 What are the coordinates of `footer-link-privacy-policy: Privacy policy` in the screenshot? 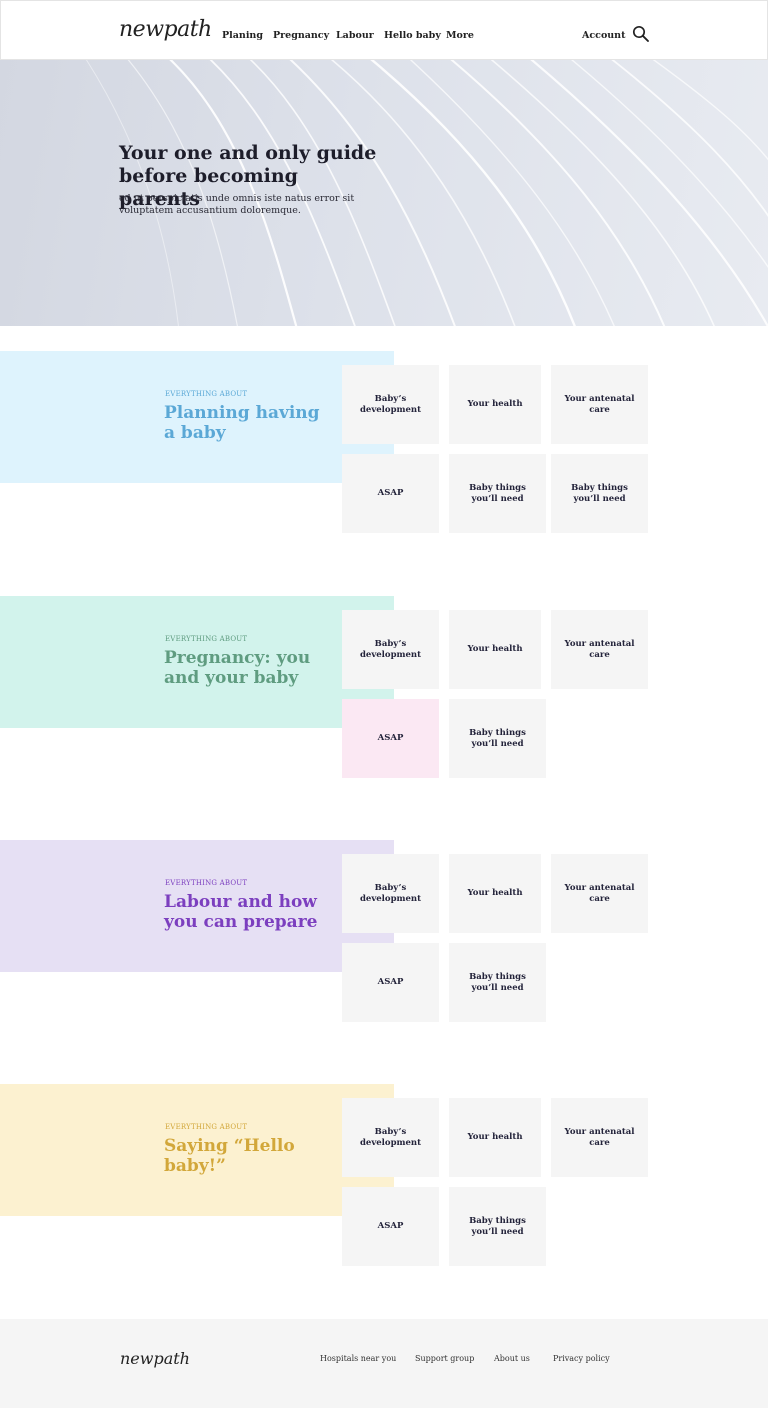 It's located at (581, 1358).